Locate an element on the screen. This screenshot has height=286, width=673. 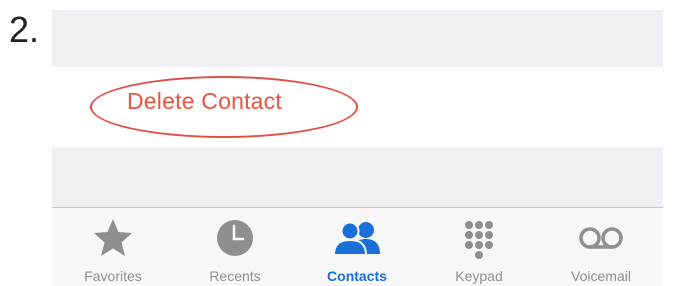
tab-voicemail: Voicemail is located at coordinates (601, 247).